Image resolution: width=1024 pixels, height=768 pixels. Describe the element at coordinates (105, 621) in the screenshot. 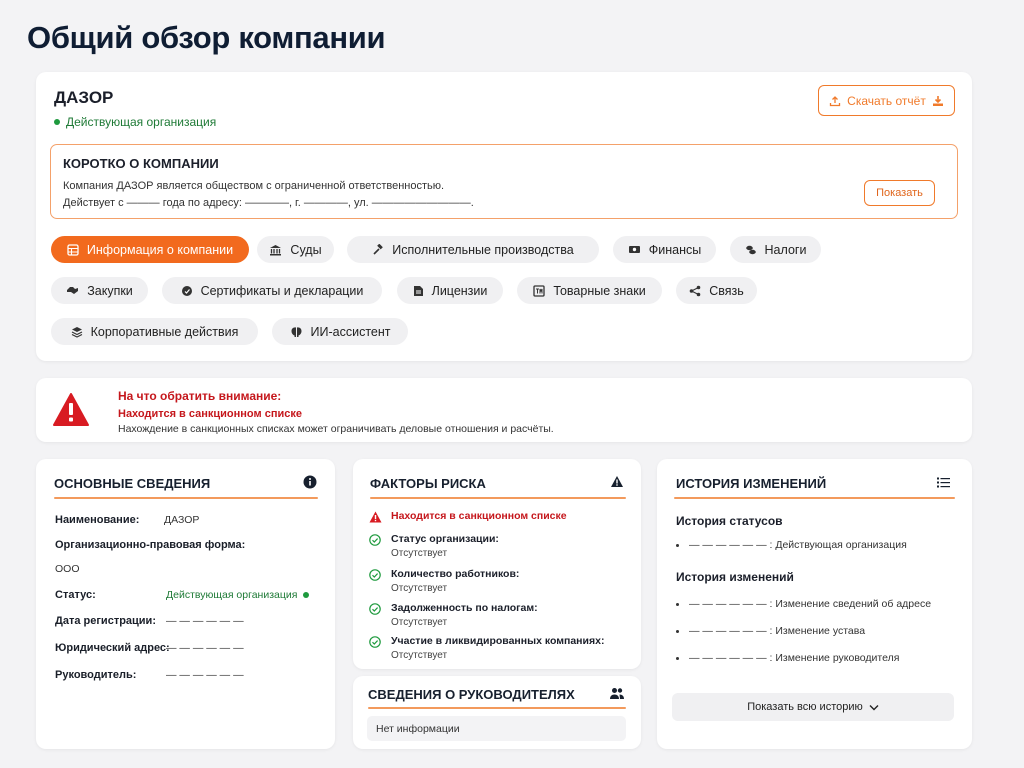

I see `field-label: Дата регистрации:` at that location.